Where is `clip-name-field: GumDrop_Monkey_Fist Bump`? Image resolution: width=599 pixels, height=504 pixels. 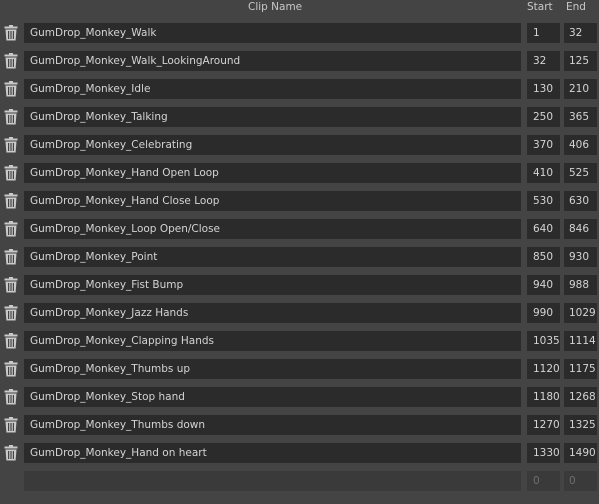
clip-name-field: GumDrop_Monkey_Fist Bump is located at coordinates (272, 285).